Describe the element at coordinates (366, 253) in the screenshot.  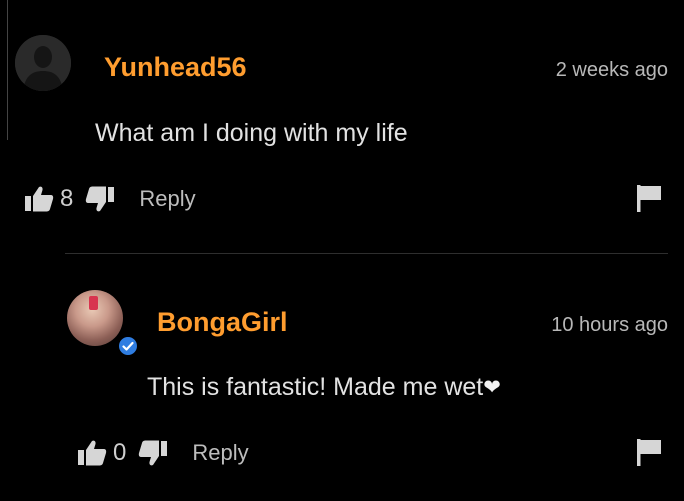
I see `divider` at that location.